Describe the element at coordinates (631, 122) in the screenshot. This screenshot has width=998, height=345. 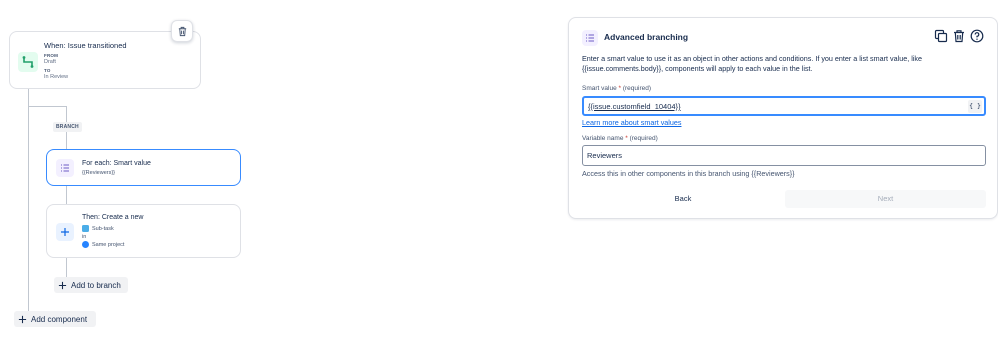
I see `learn-more-link: Learn more about smart values` at that location.